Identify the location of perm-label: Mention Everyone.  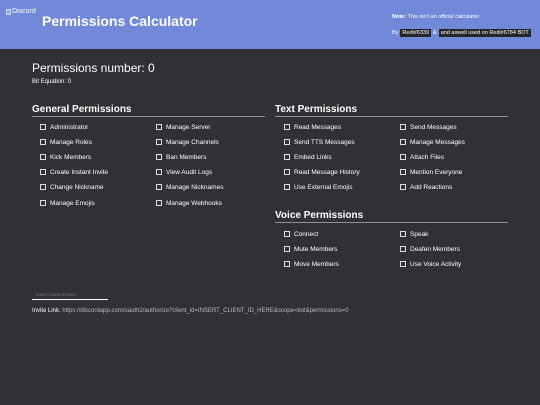
(436, 172).